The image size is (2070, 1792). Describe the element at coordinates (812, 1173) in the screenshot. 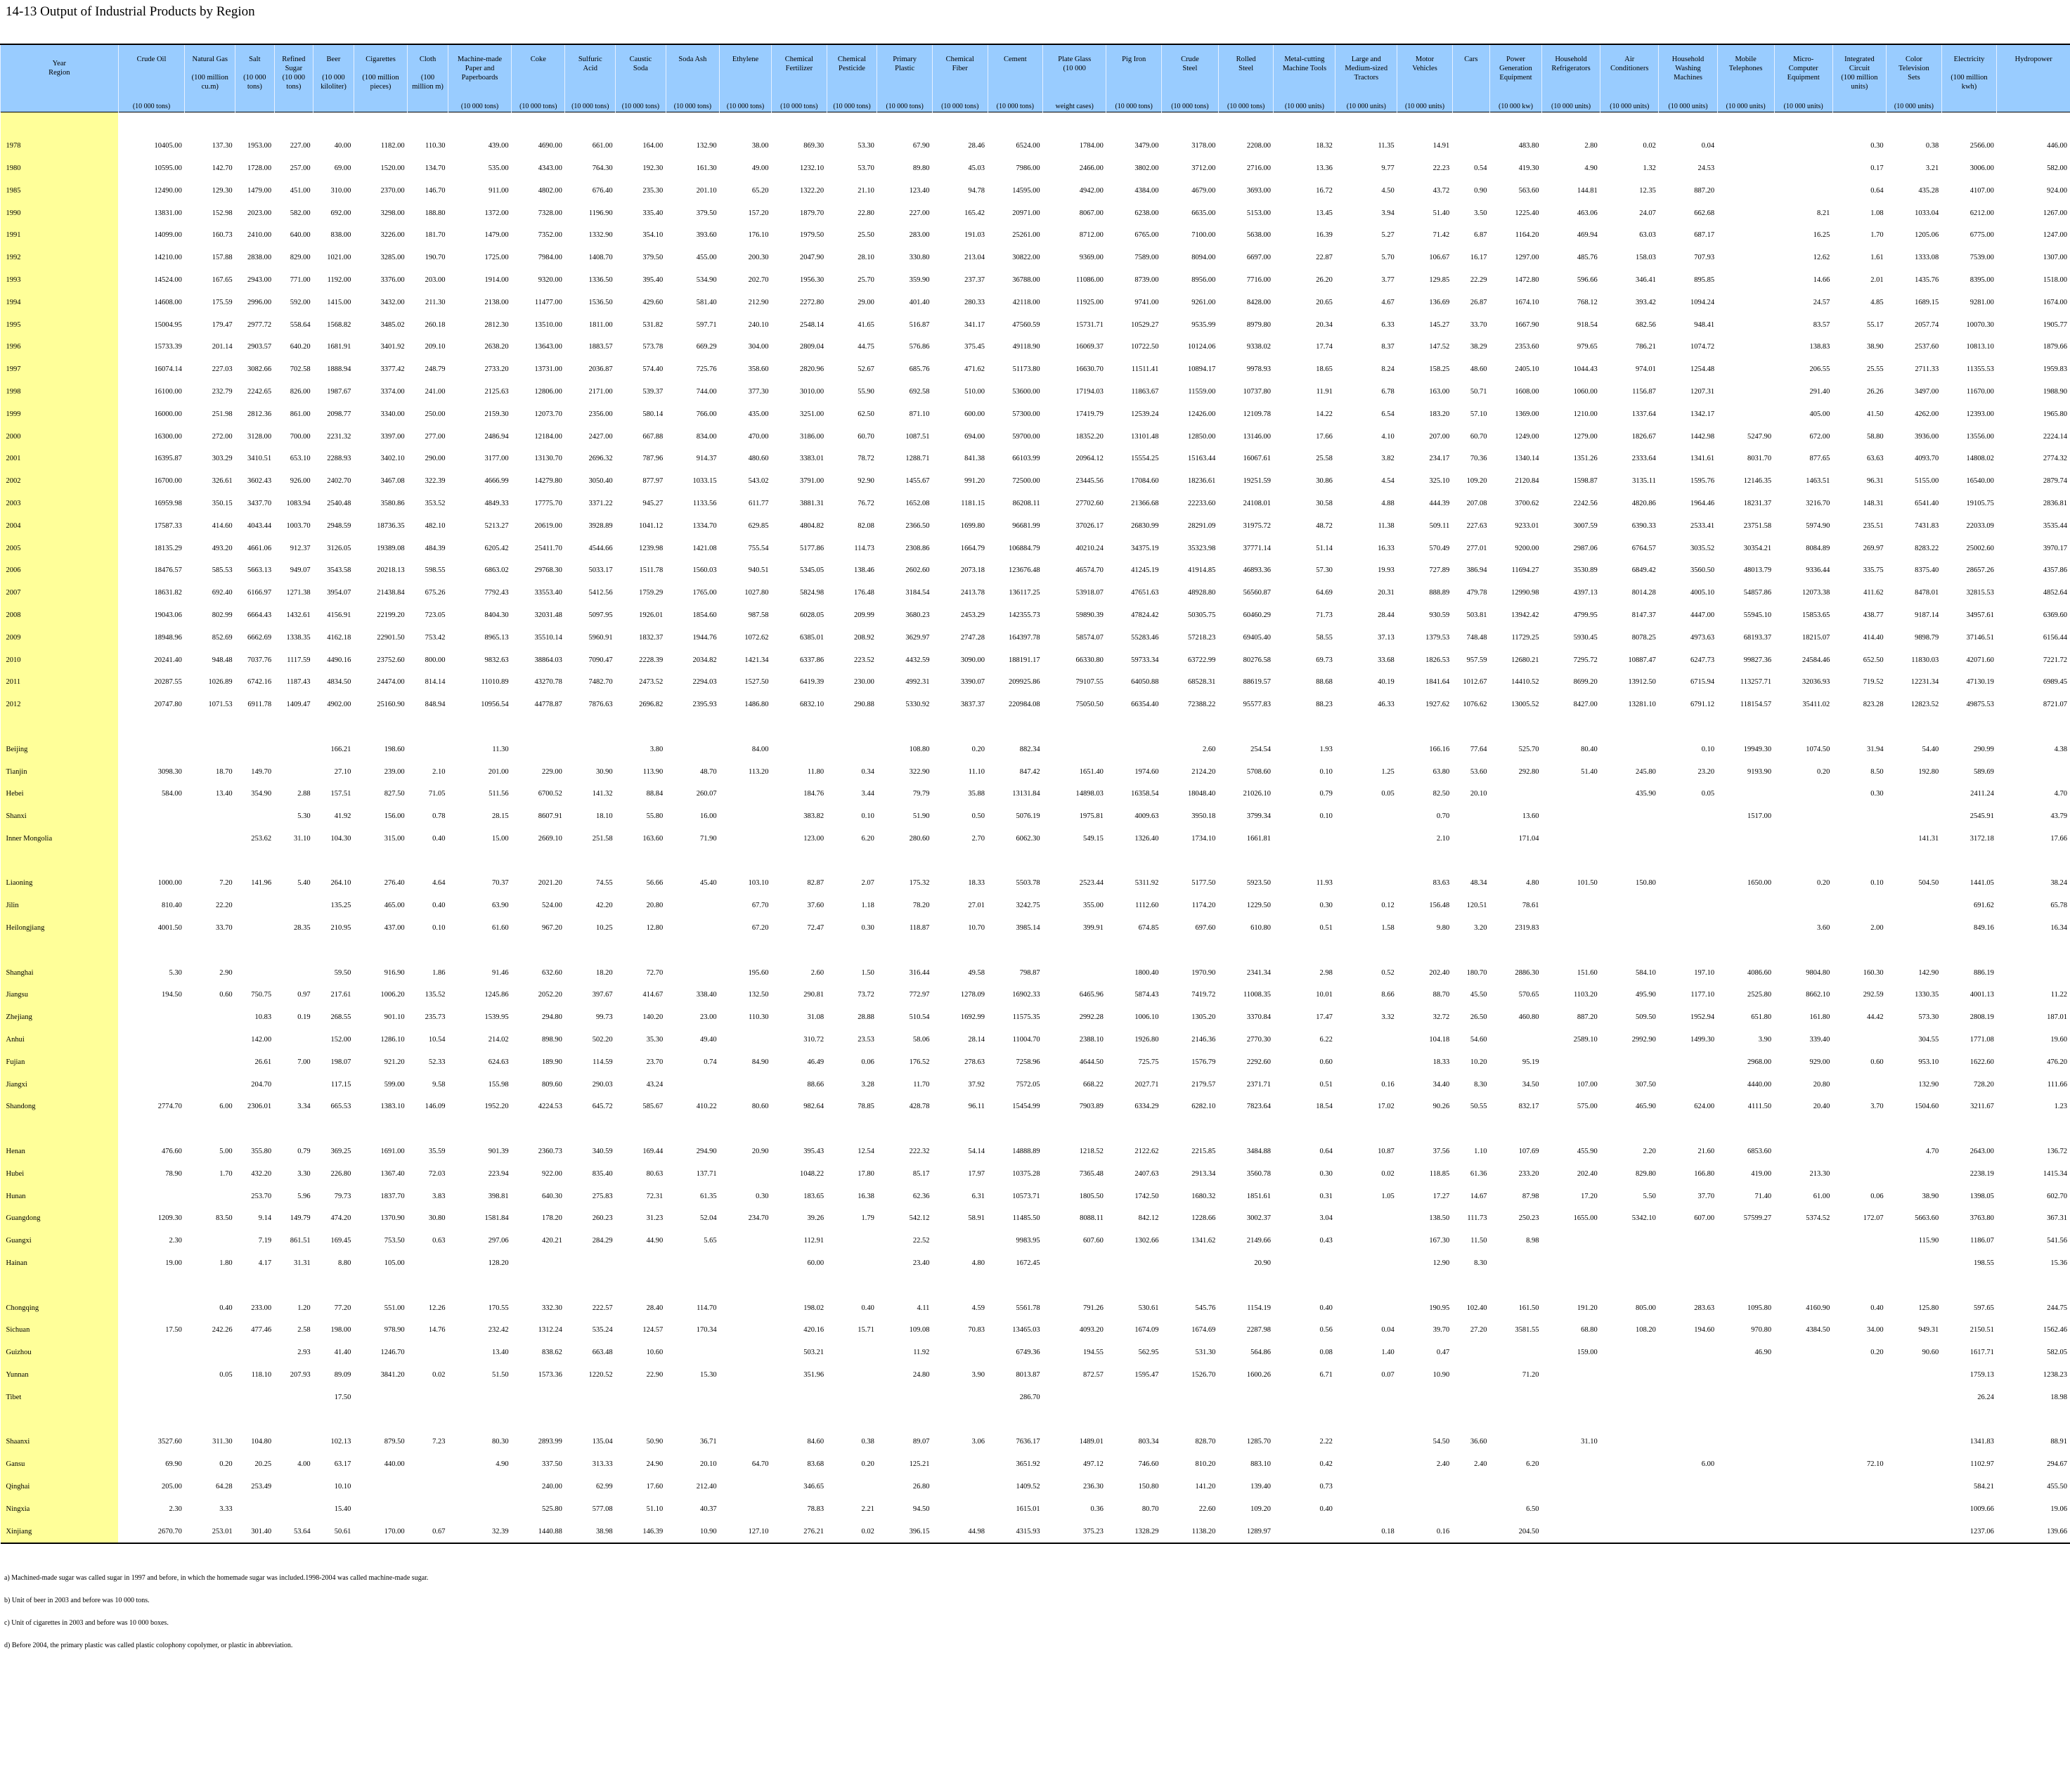

I see `table-cell: 1048.22` at that location.